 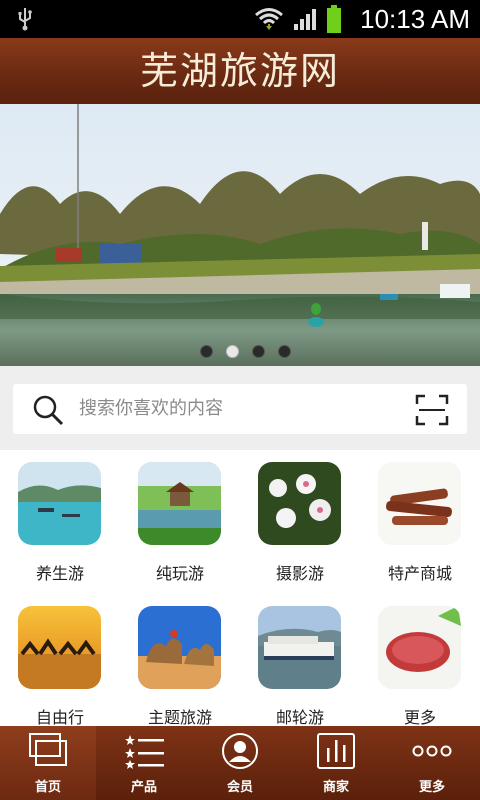 I want to click on category-label: 自由行, so click(x=59, y=717).